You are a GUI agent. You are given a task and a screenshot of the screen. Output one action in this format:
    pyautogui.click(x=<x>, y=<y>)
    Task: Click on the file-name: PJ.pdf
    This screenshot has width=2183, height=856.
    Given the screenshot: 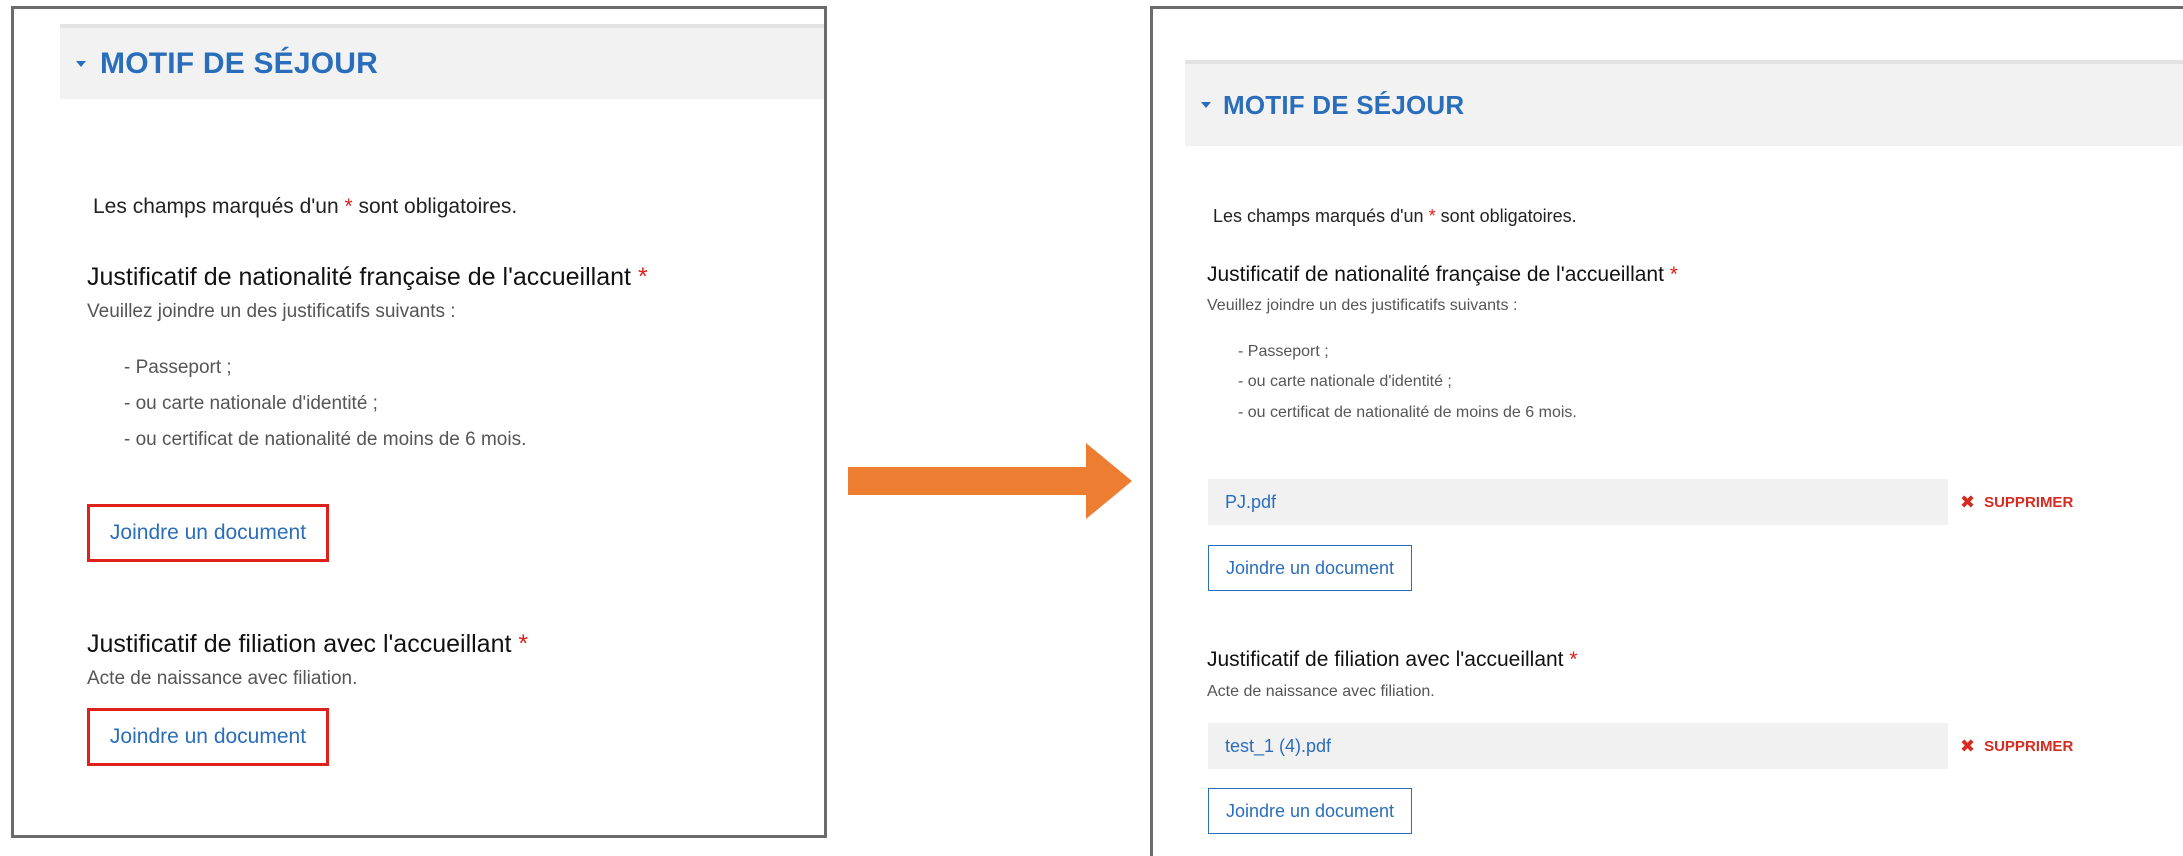 What is the action you would take?
    pyautogui.click(x=1251, y=501)
    